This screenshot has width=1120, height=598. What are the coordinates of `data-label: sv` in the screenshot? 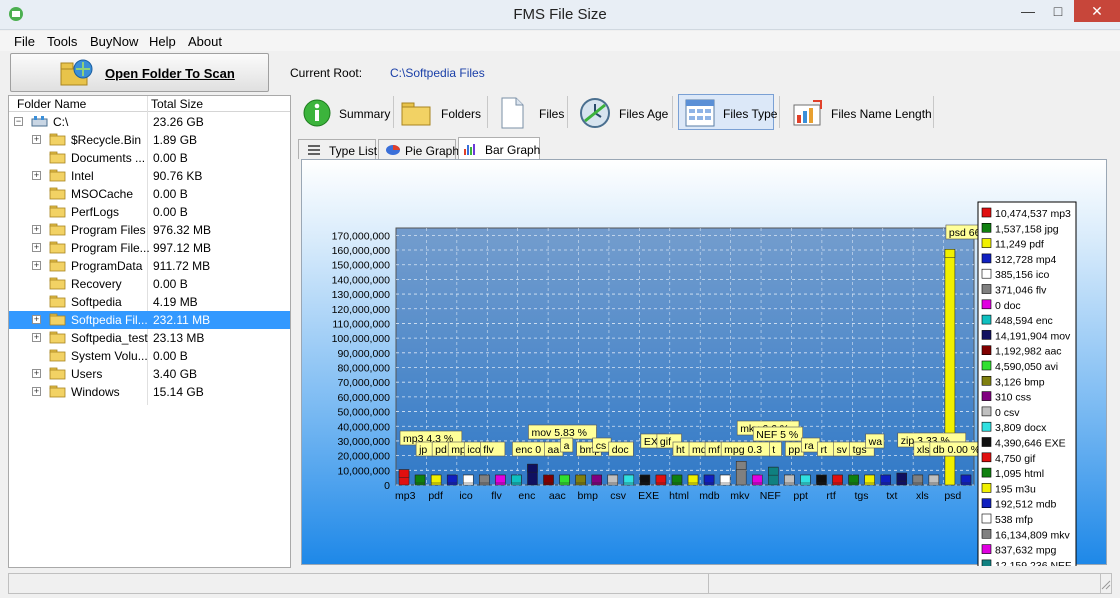 It's located at (842, 450).